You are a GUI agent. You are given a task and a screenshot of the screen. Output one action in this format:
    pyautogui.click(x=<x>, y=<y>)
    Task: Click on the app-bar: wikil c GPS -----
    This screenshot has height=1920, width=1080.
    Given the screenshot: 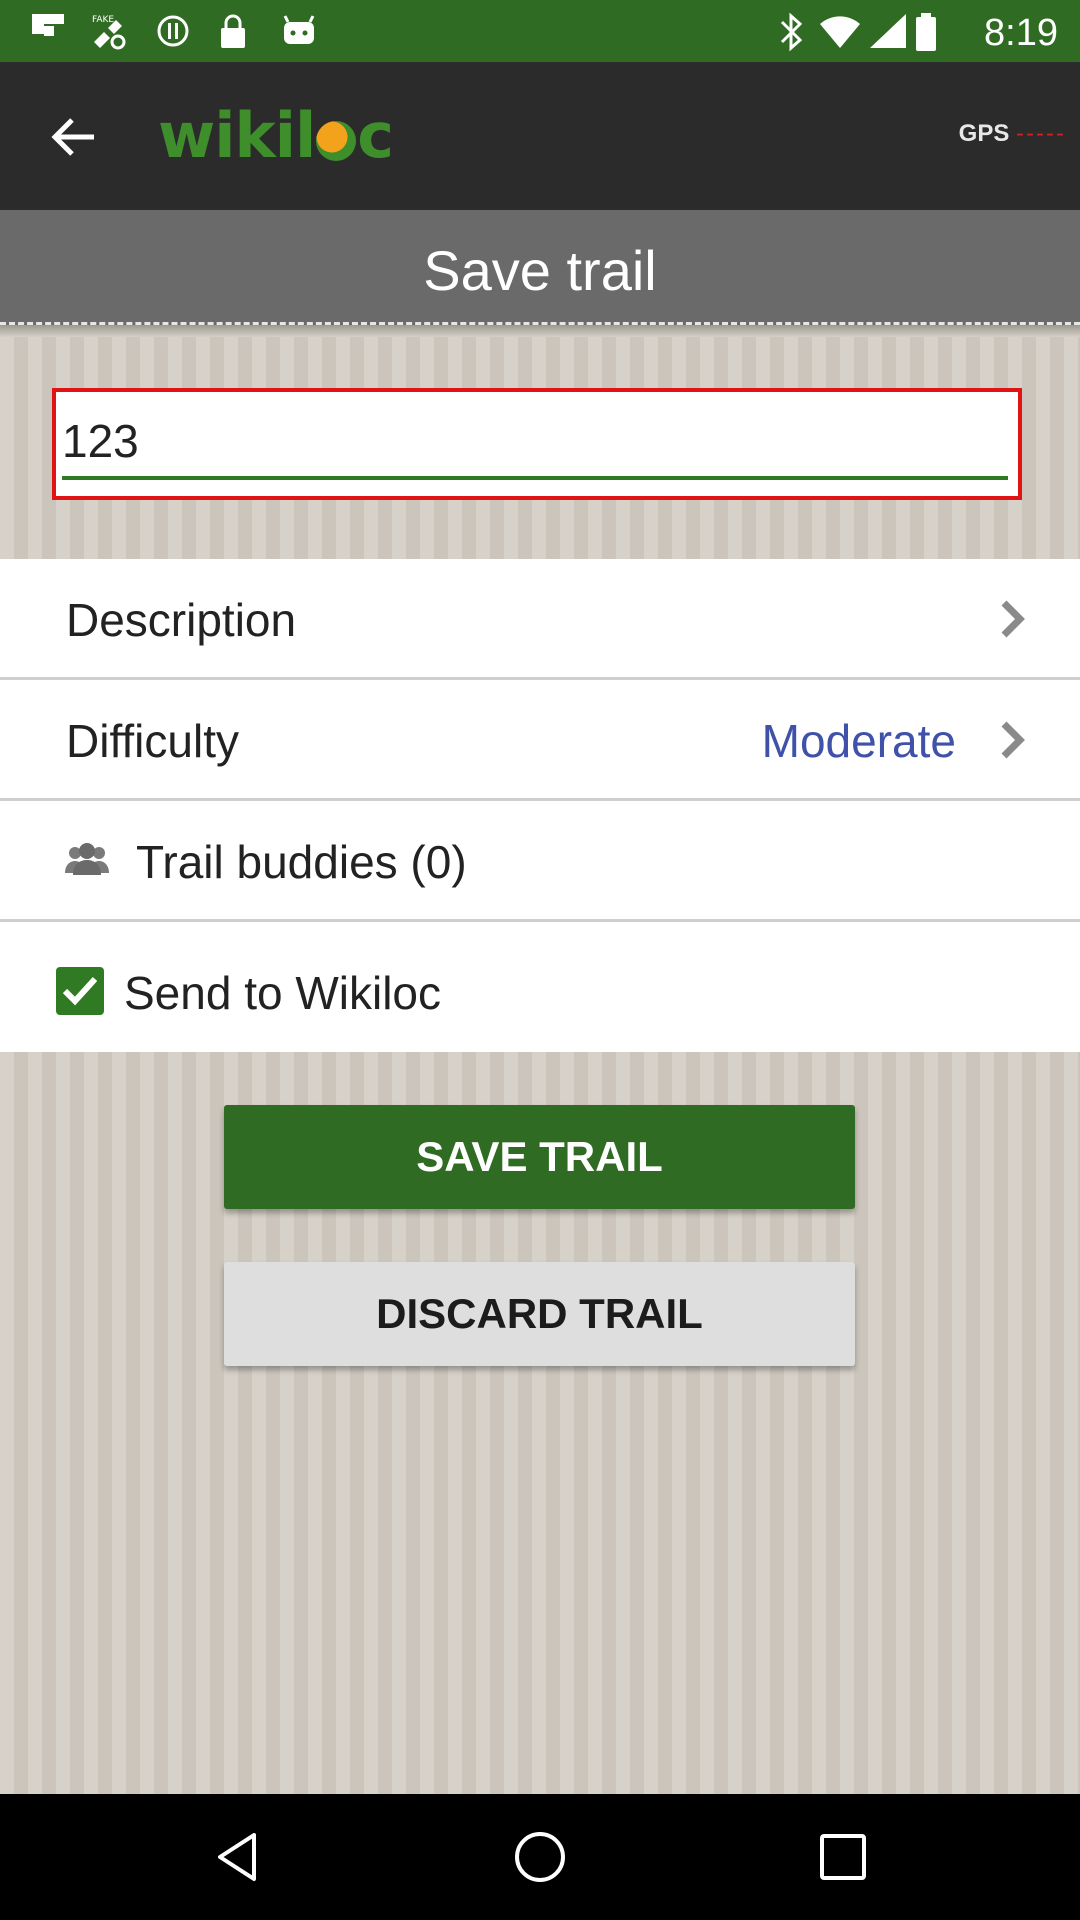 What is the action you would take?
    pyautogui.click(x=540, y=136)
    